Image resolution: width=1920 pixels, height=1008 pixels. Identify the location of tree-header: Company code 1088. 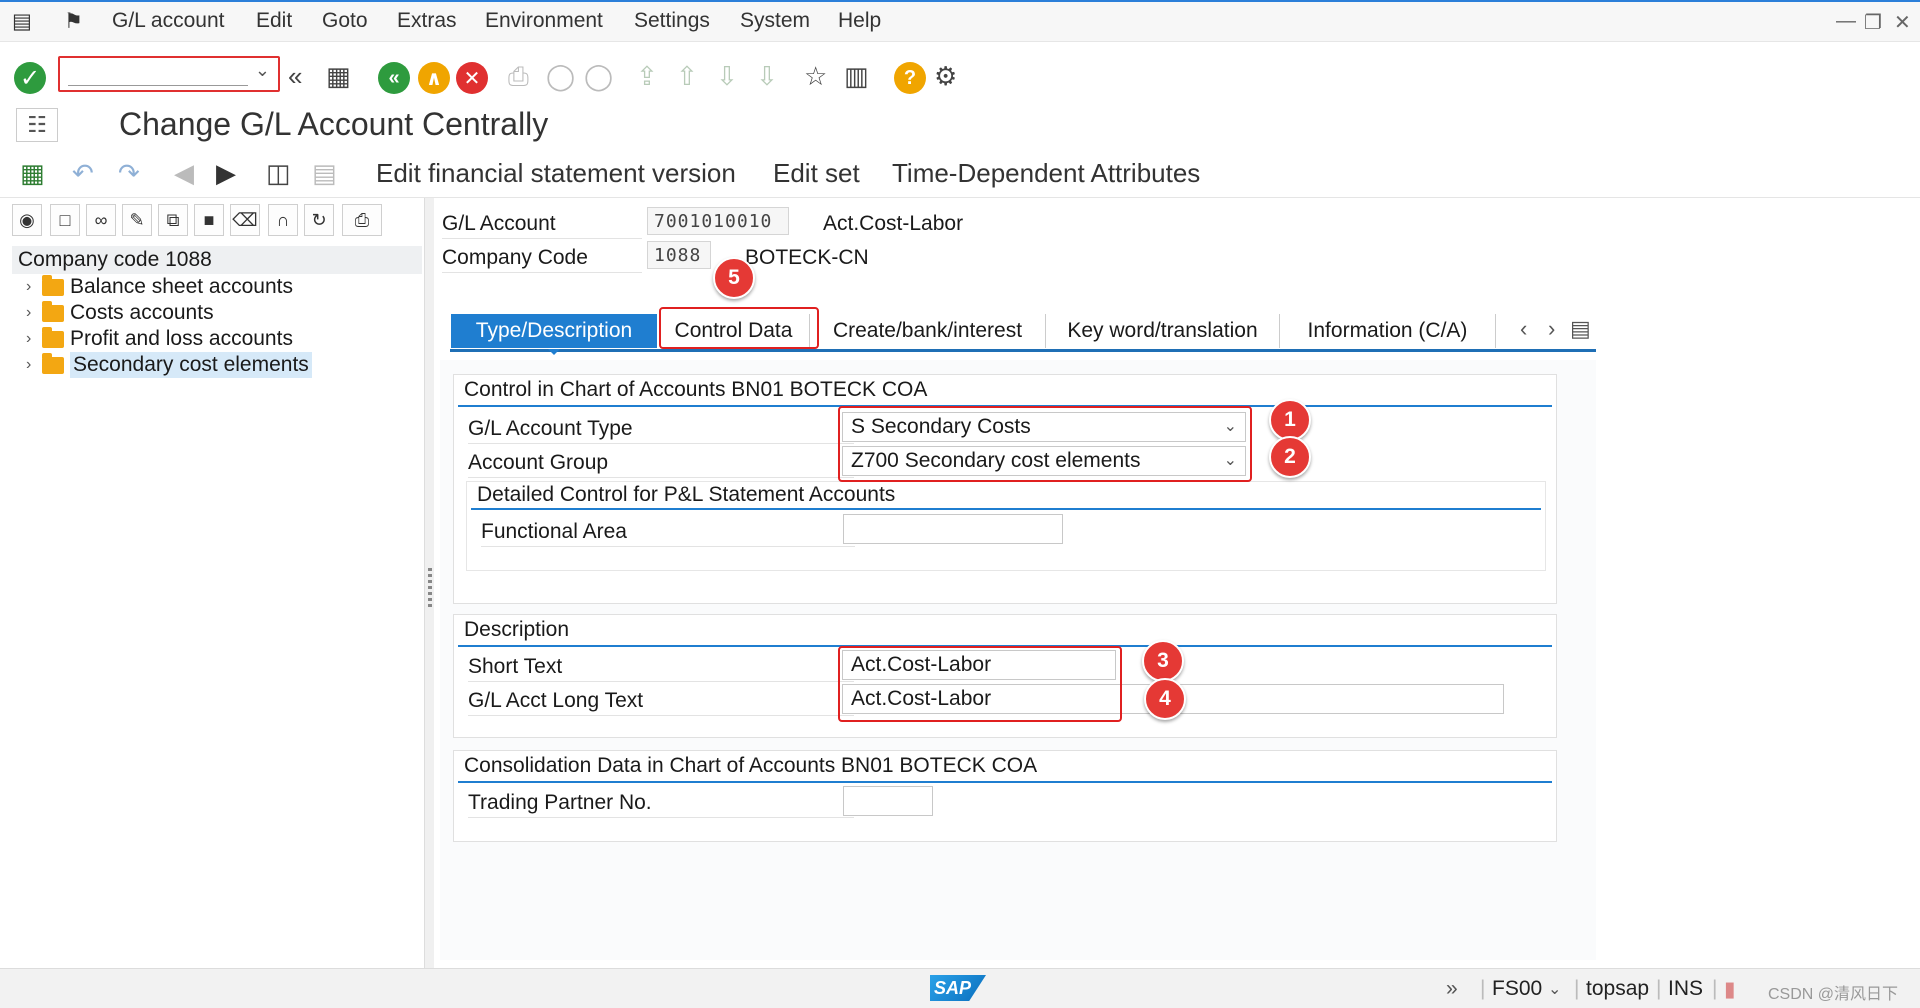
(217, 260).